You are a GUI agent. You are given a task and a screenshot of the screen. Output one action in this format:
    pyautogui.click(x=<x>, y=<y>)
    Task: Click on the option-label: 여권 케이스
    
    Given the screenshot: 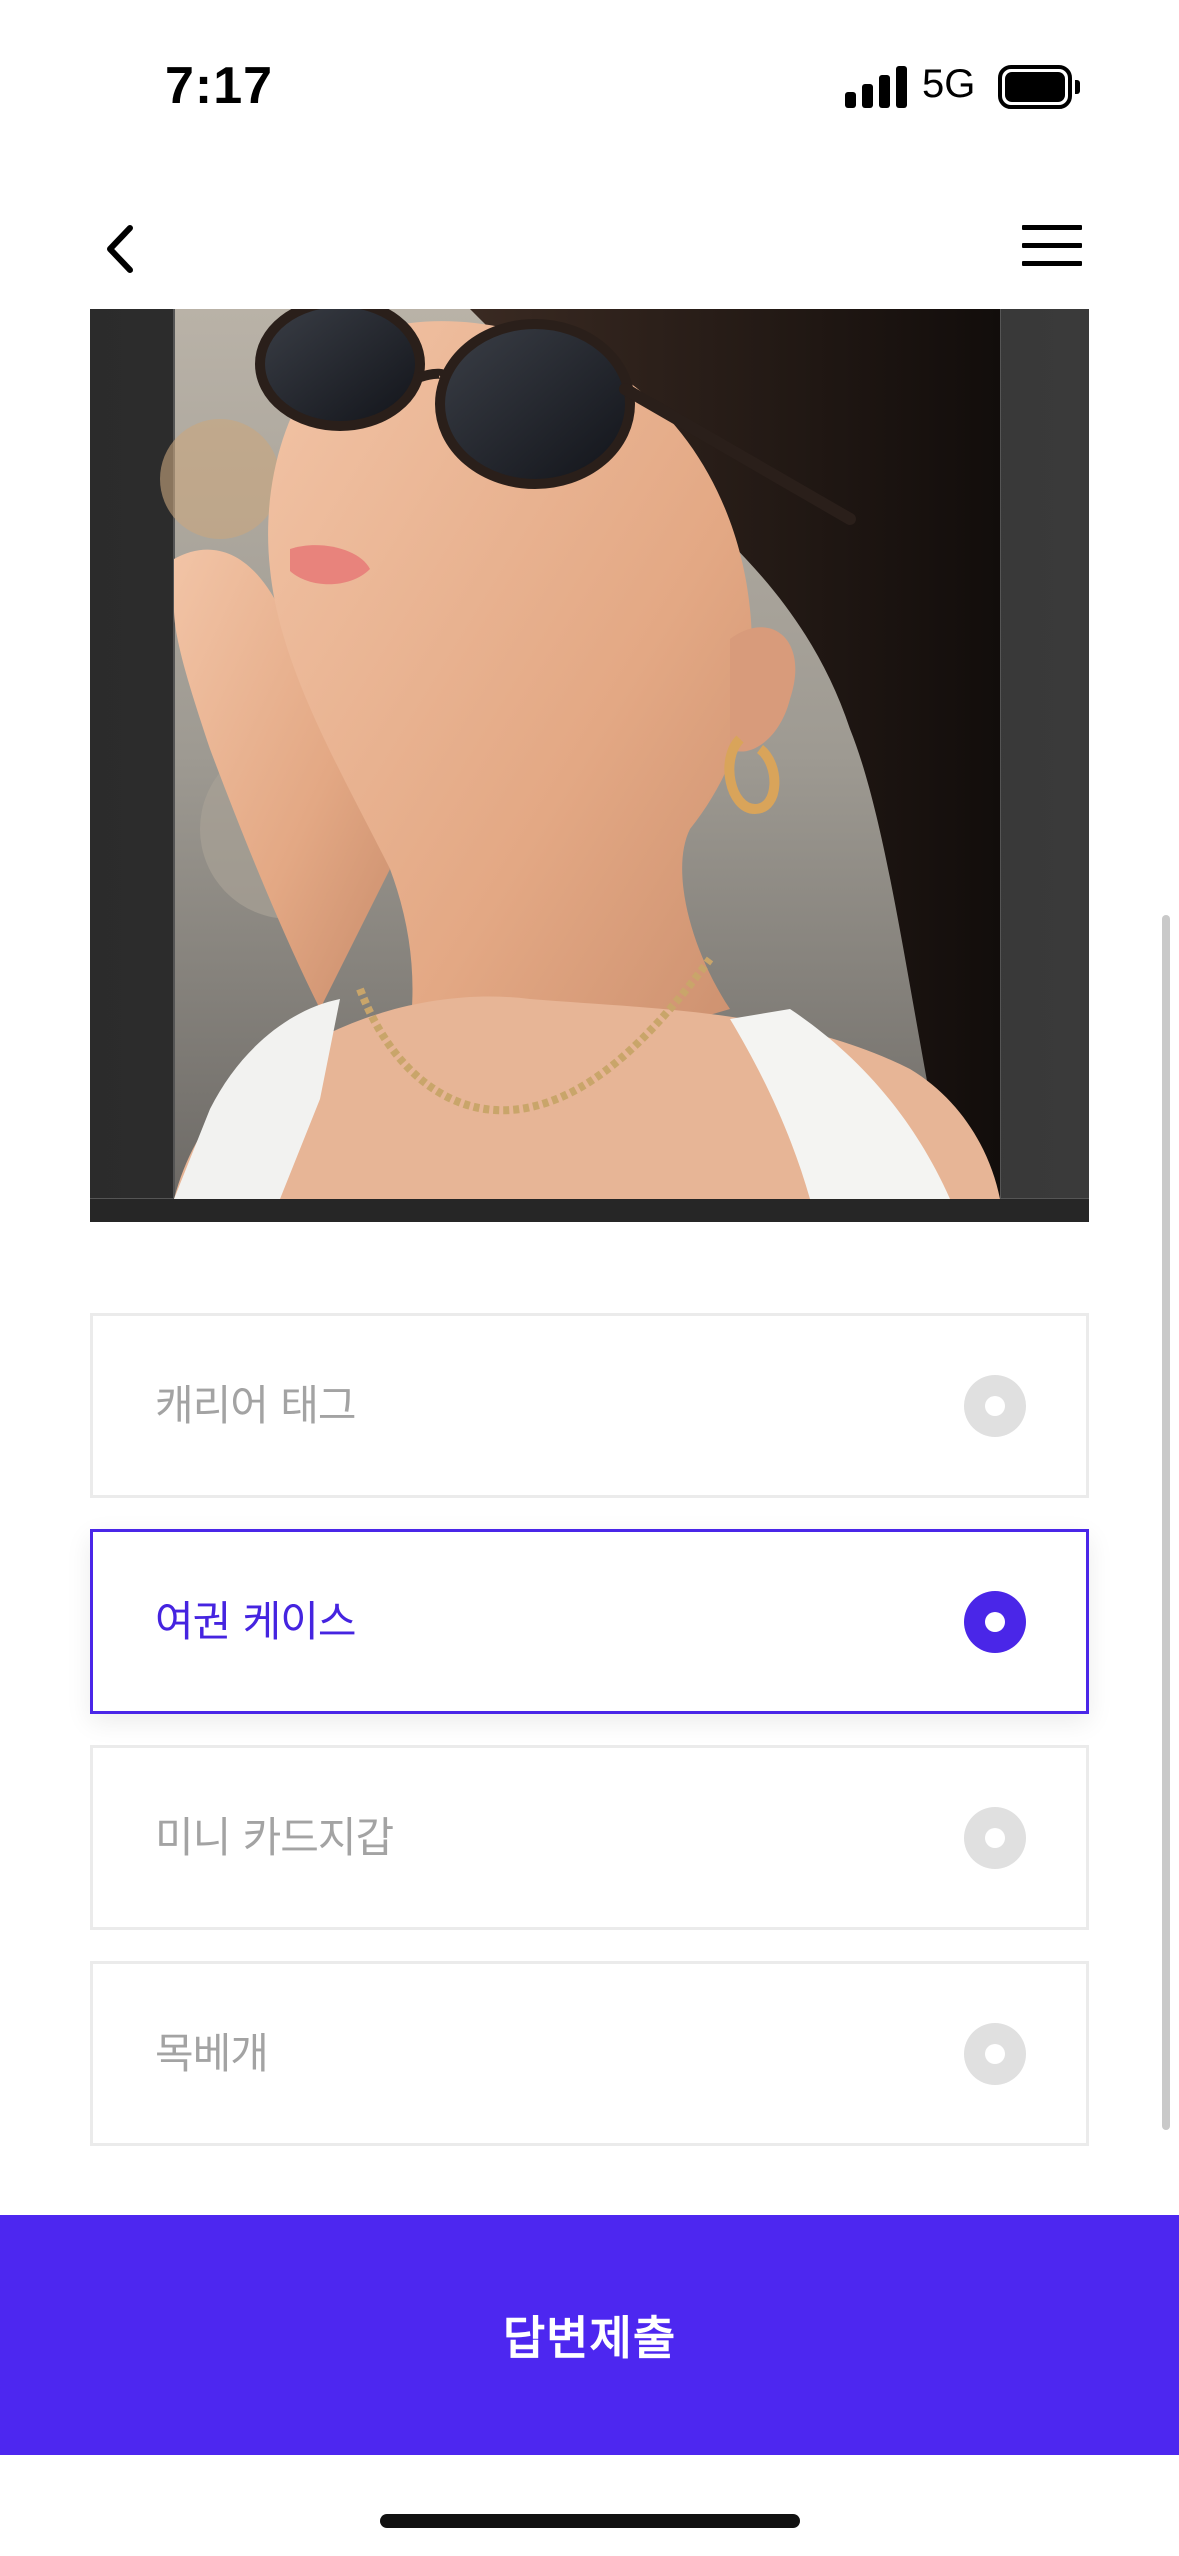 What is the action you would take?
    pyautogui.click(x=256, y=1621)
    